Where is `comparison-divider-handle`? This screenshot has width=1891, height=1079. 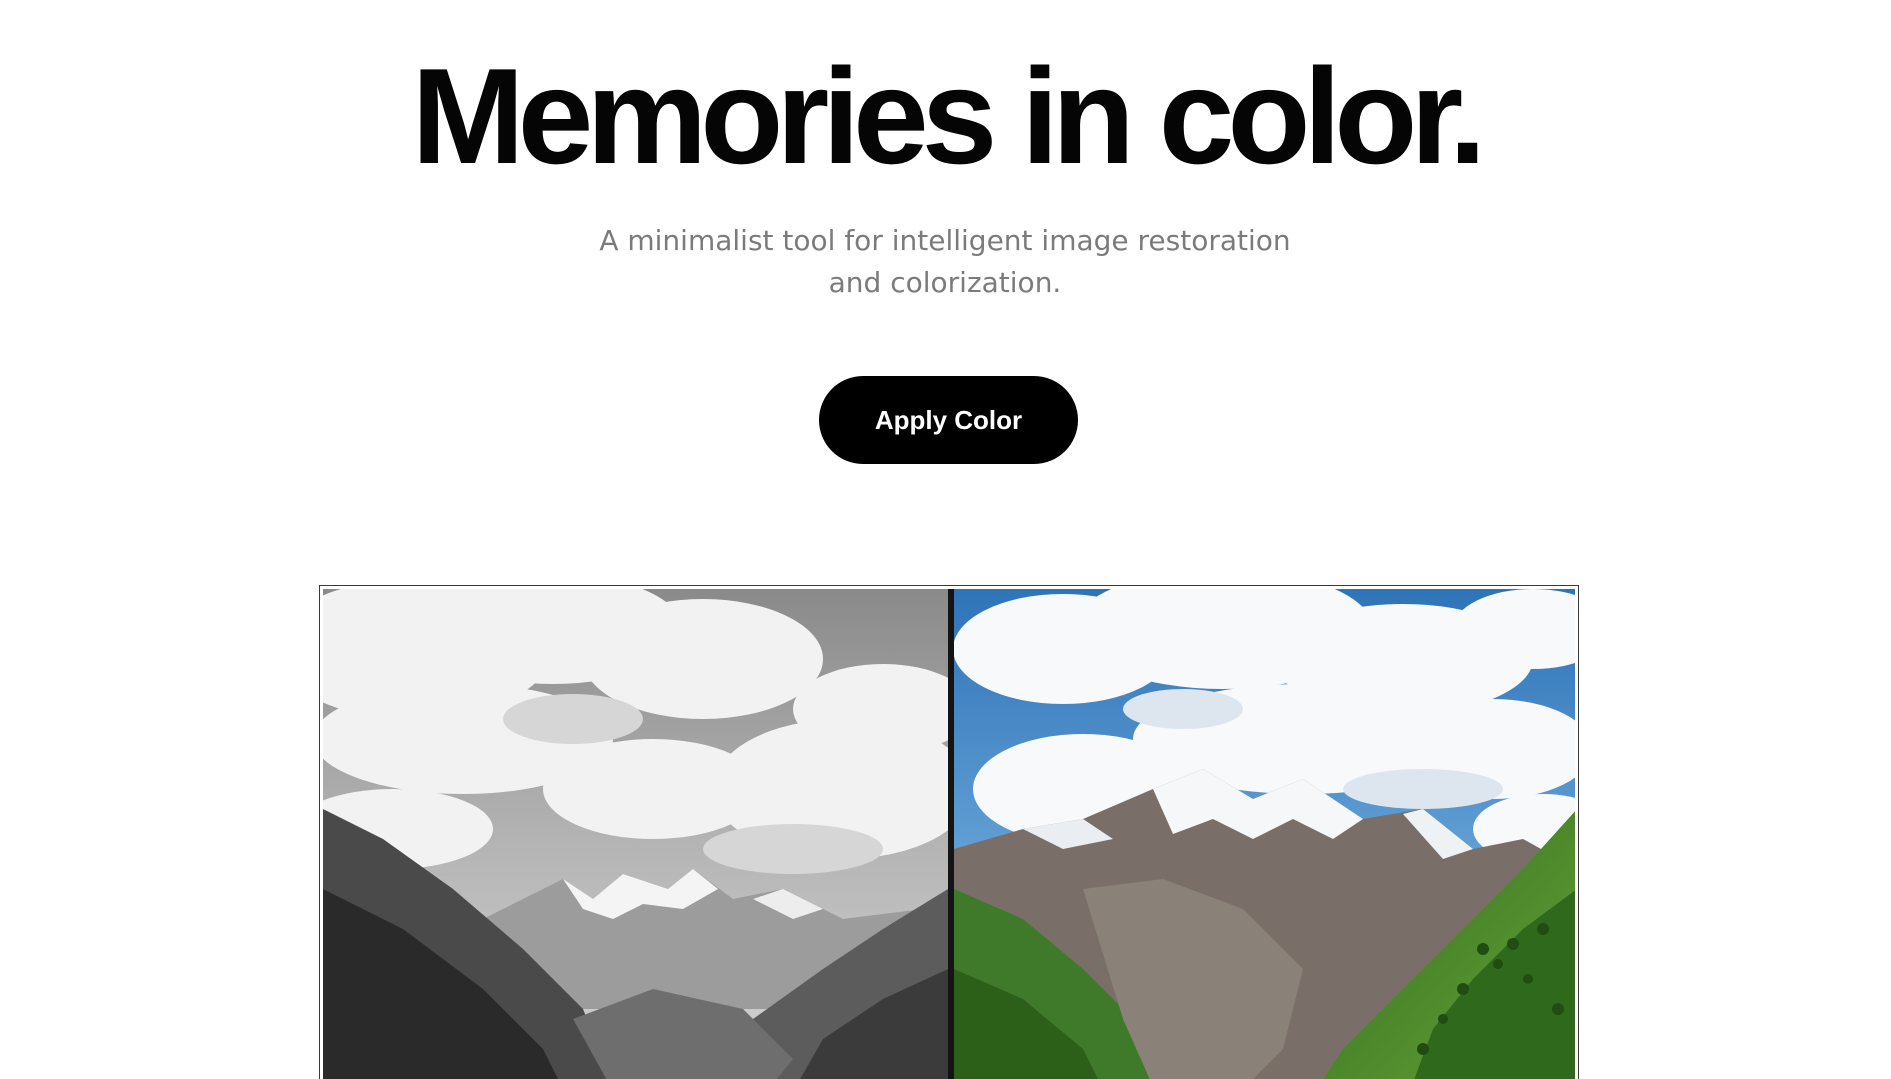
comparison-divider-handle is located at coordinates (951, 834).